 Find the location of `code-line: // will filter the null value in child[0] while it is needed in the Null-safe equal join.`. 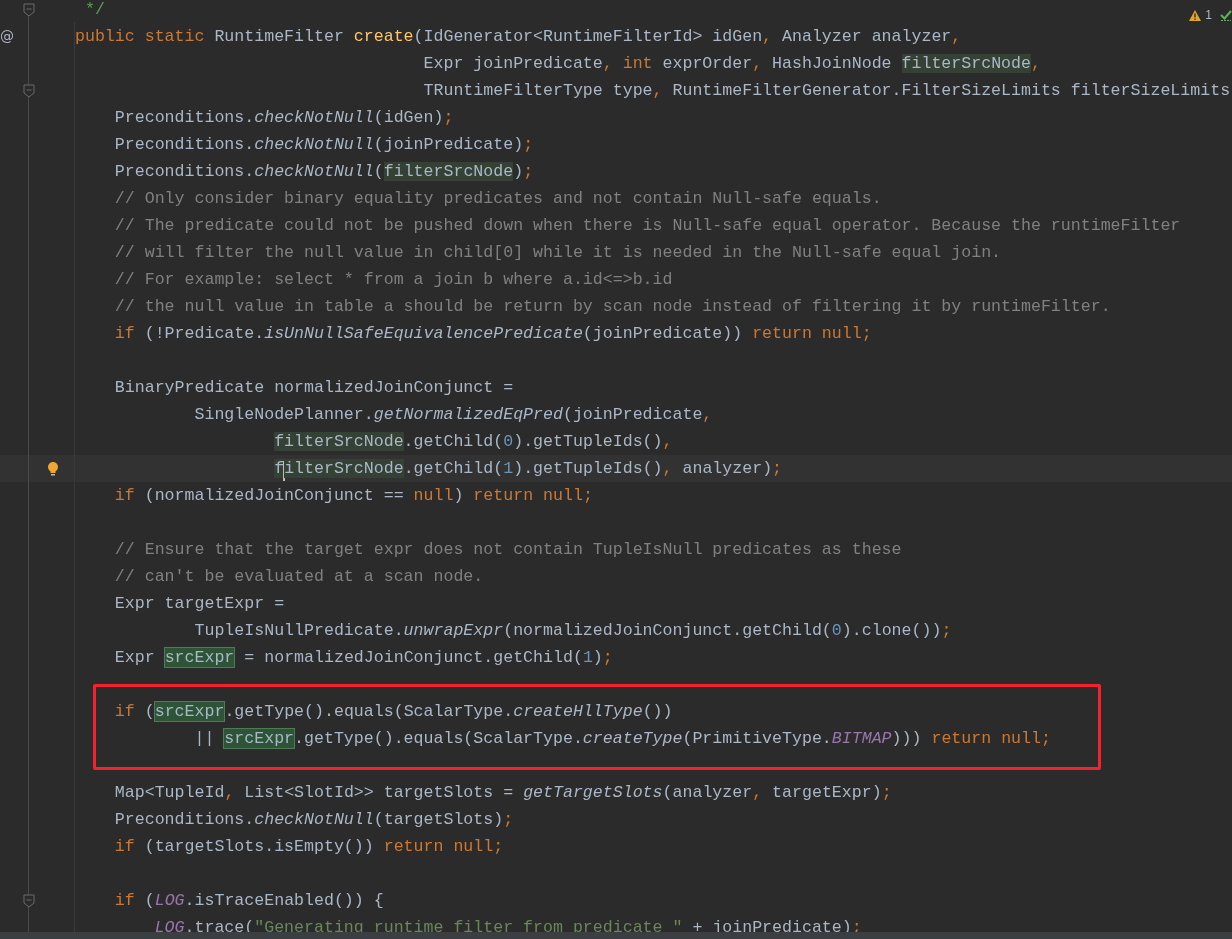

code-line: // will filter the null value in child[0] while it is needed in the Null-safe equal join. is located at coordinates (558, 252).